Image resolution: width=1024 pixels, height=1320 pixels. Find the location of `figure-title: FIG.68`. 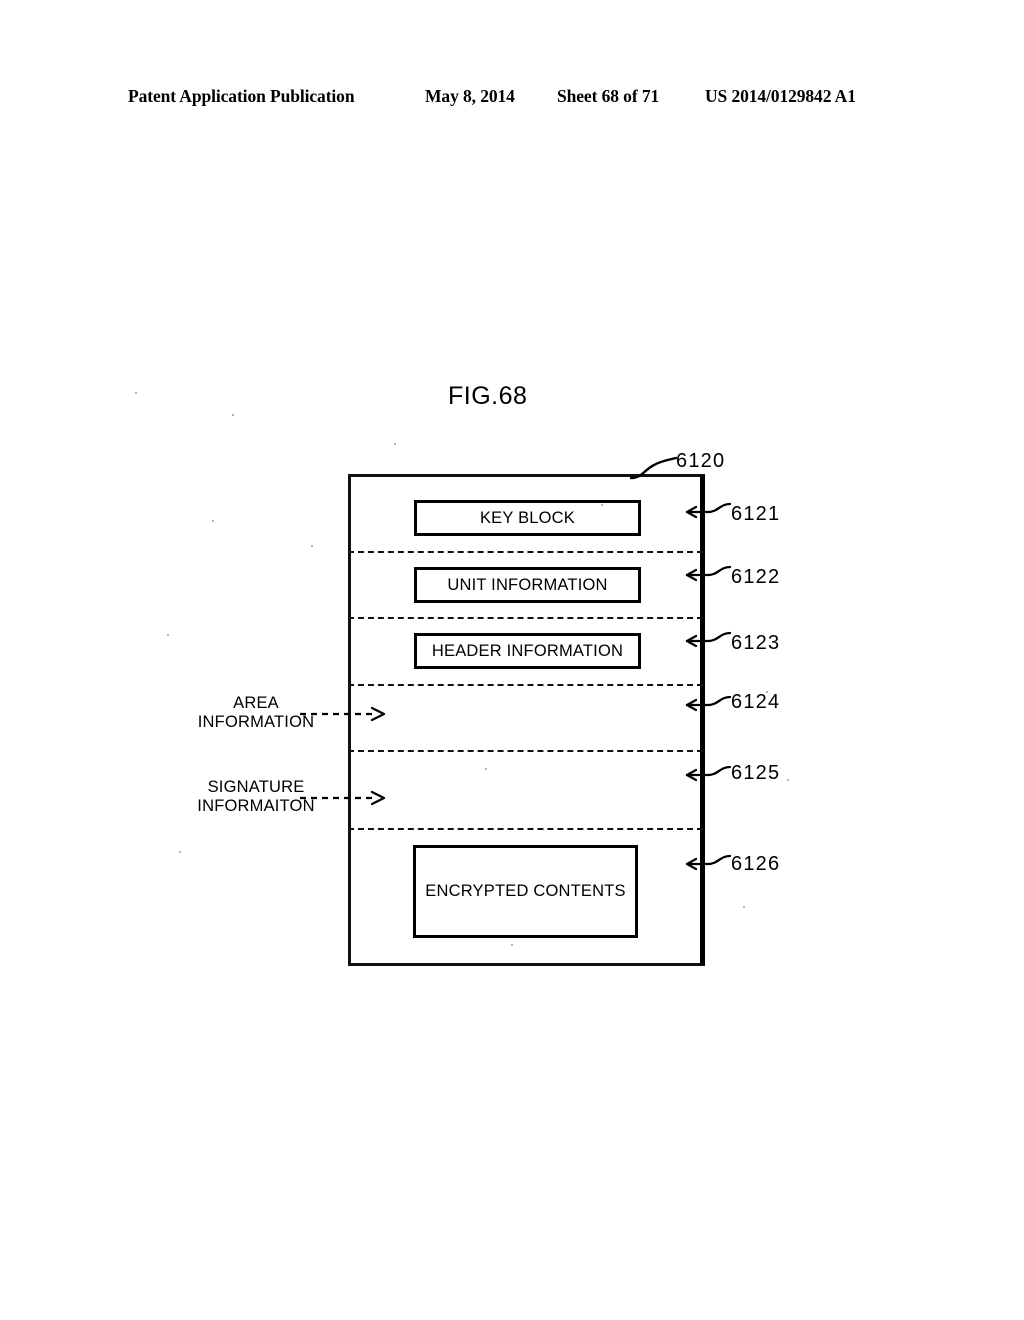

figure-title: FIG.68 is located at coordinates (488, 396).